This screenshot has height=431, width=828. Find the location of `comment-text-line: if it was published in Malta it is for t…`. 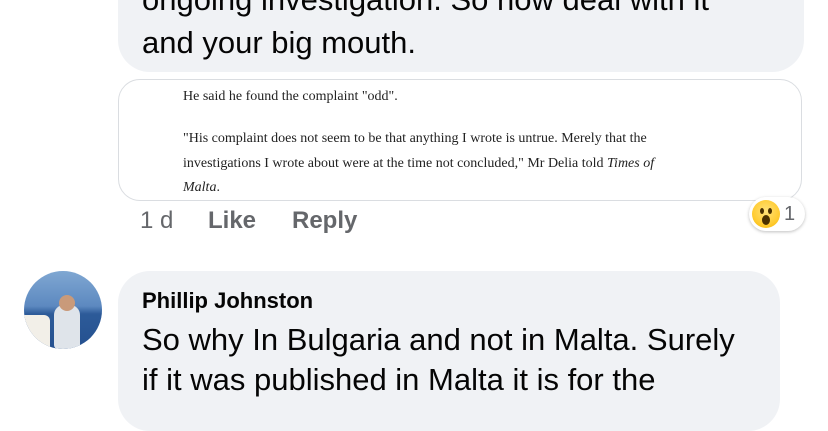

comment-text-line: if it was published in Malta it is for t… is located at coordinates (399, 379).